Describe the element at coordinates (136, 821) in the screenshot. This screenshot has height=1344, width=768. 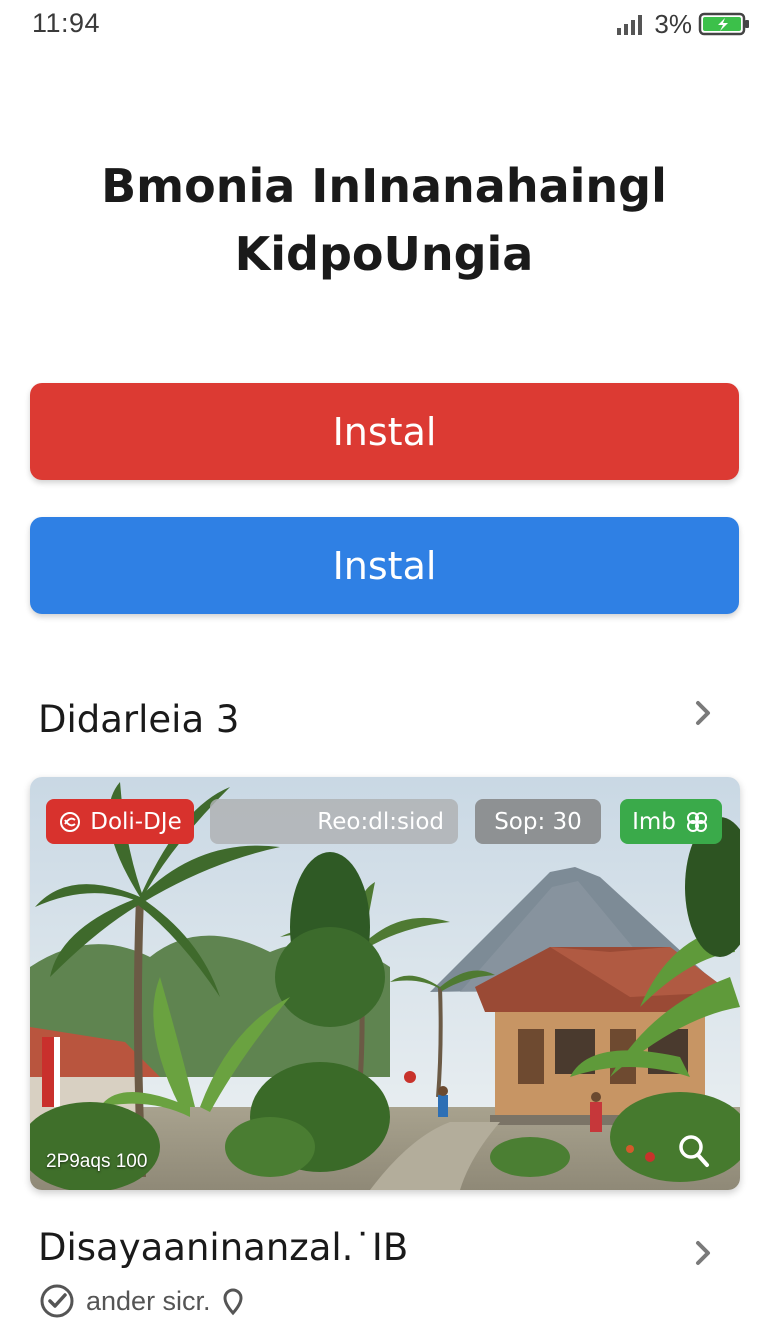
I see `chip-red-label: Doli-DJe` at that location.